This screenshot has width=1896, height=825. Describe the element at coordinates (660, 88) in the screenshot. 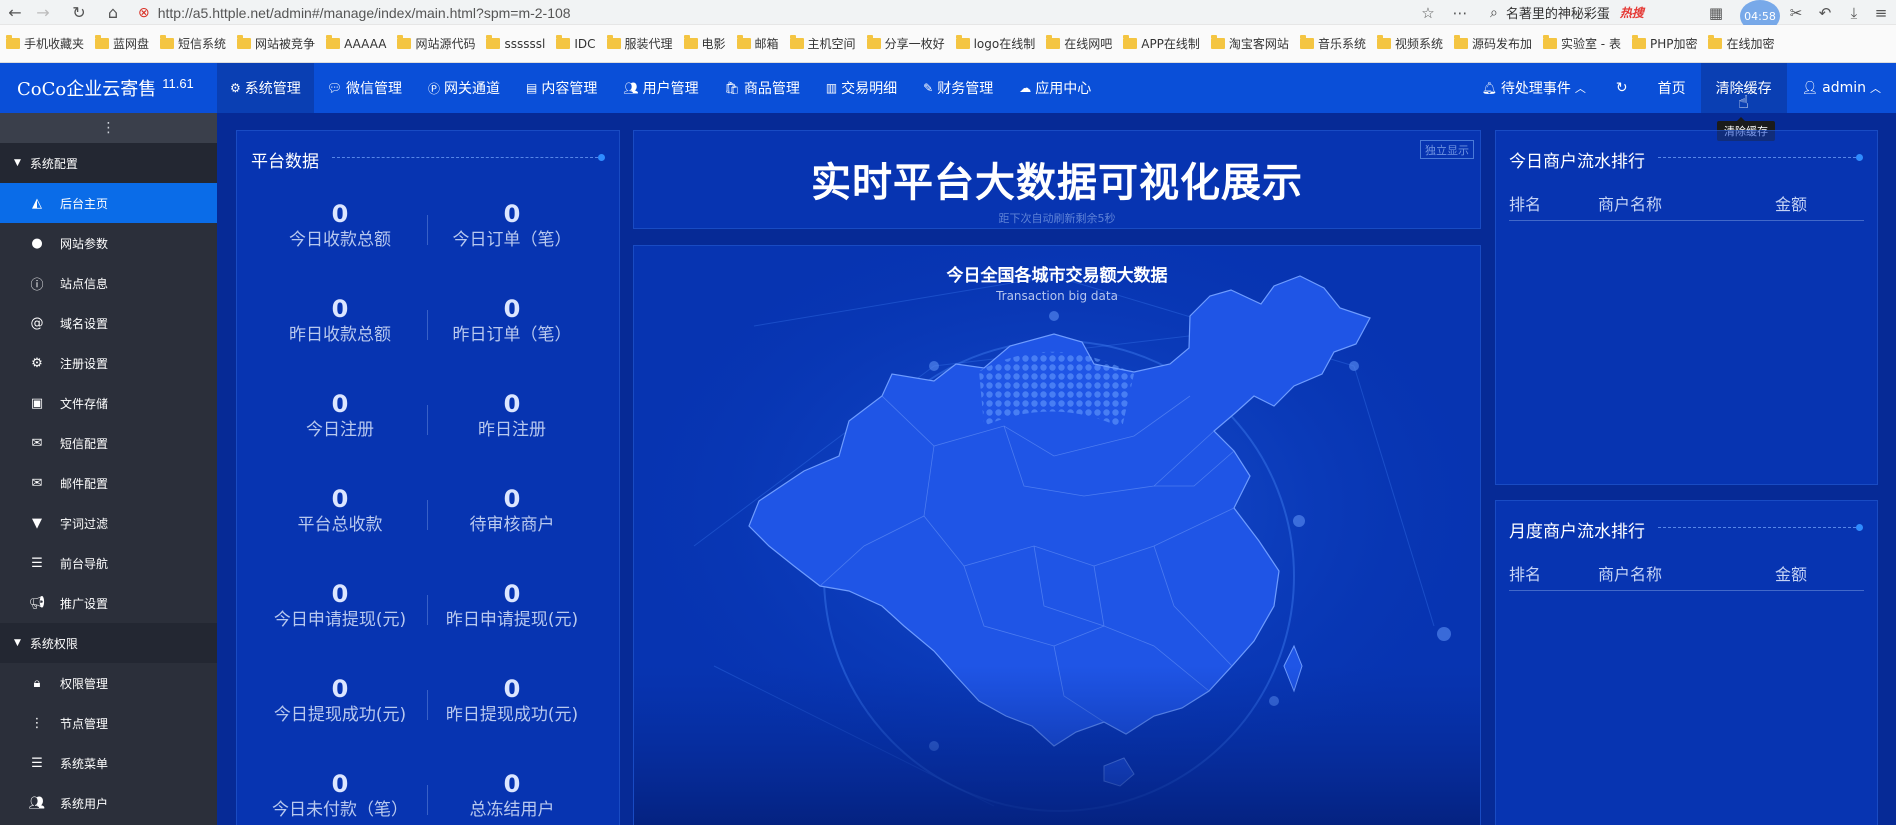

I see `nav-tab-4: 👥︎ 用户管理` at that location.